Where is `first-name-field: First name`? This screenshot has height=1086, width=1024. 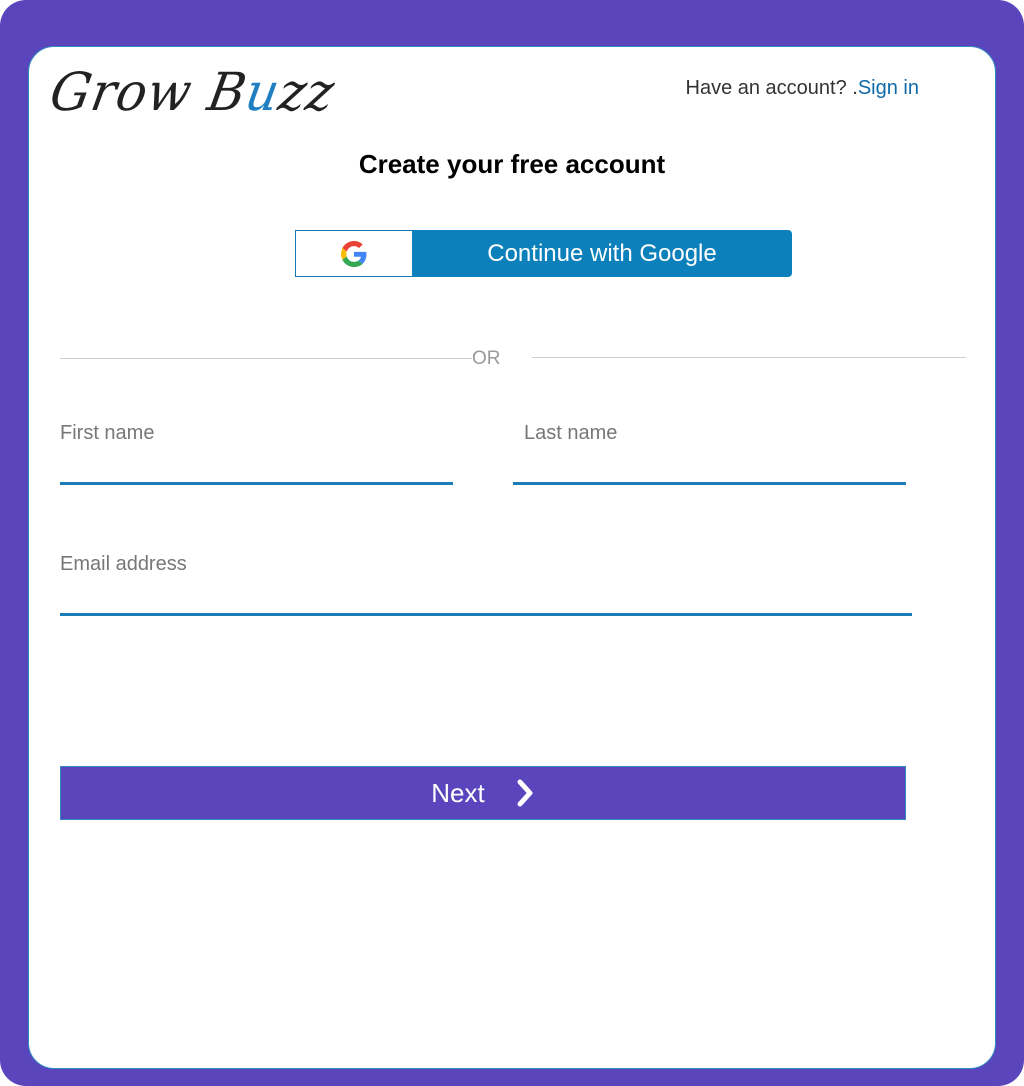
first-name-field: First name is located at coordinates (256, 453).